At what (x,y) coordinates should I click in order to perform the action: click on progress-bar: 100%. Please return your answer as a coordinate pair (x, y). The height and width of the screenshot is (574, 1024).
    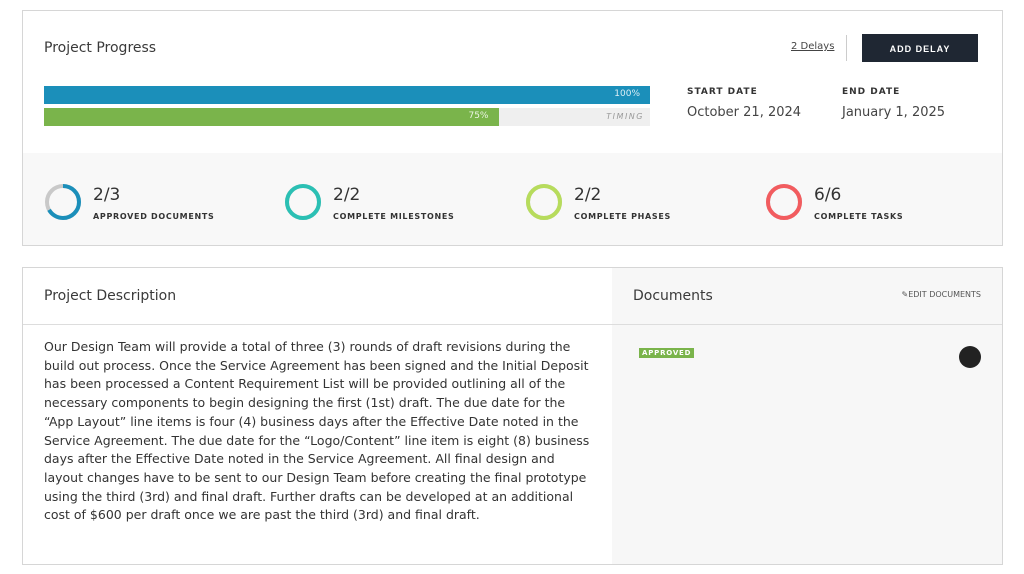
    Looking at the image, I should click on (347, 95).